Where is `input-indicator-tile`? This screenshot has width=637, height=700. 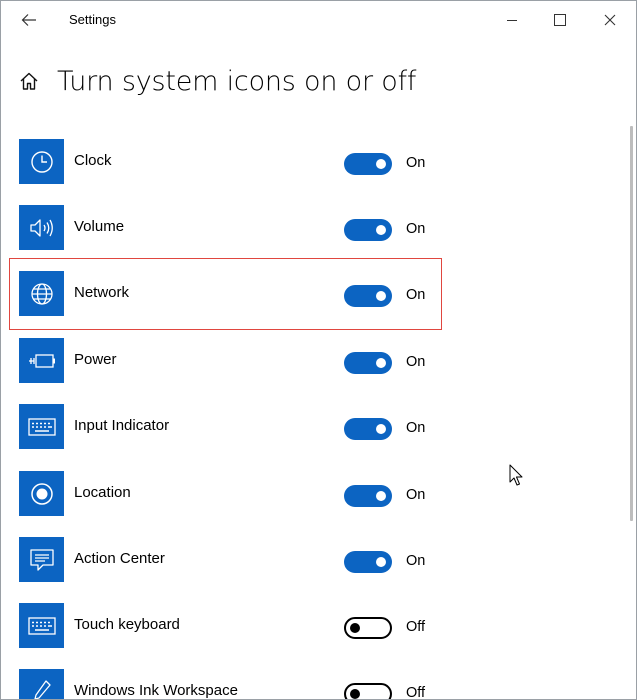
input-indicator-tile is located at coordinates (41, 426).